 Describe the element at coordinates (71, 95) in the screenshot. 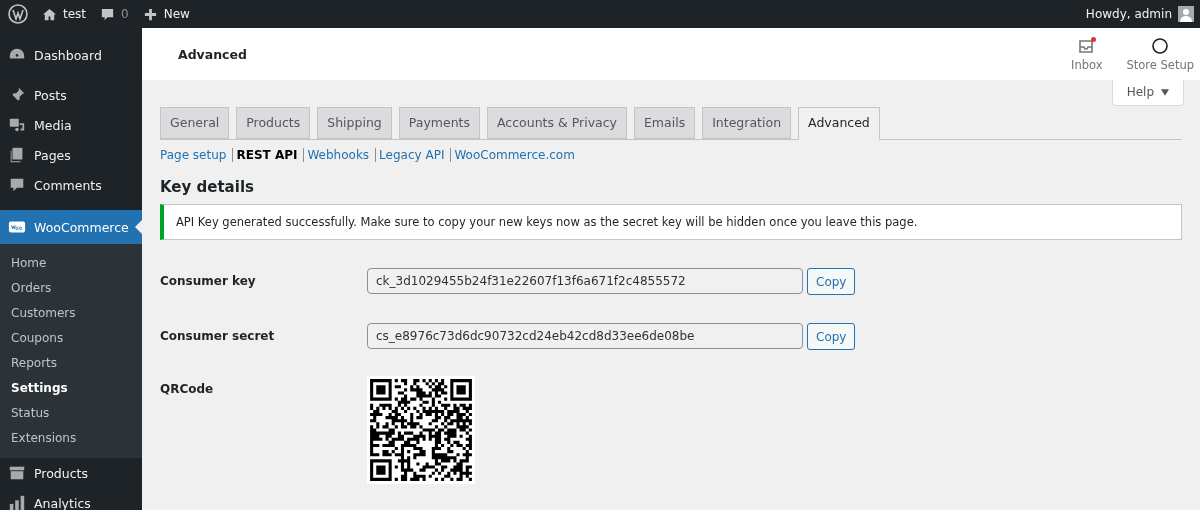

I see `sidebar-item: Posts` at that location.